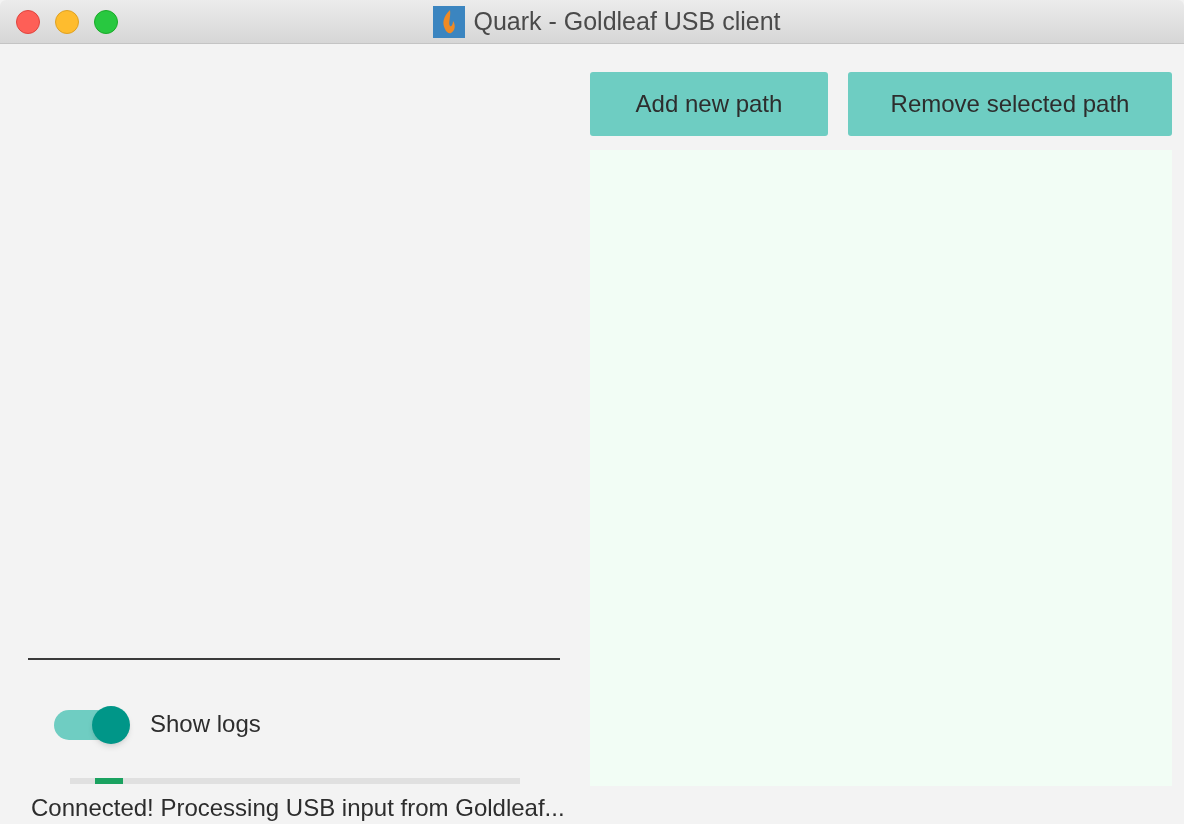  Describe the element at coordinates (205, 724) in the screenshot. I see `toggle-label: Show logs` at that location.